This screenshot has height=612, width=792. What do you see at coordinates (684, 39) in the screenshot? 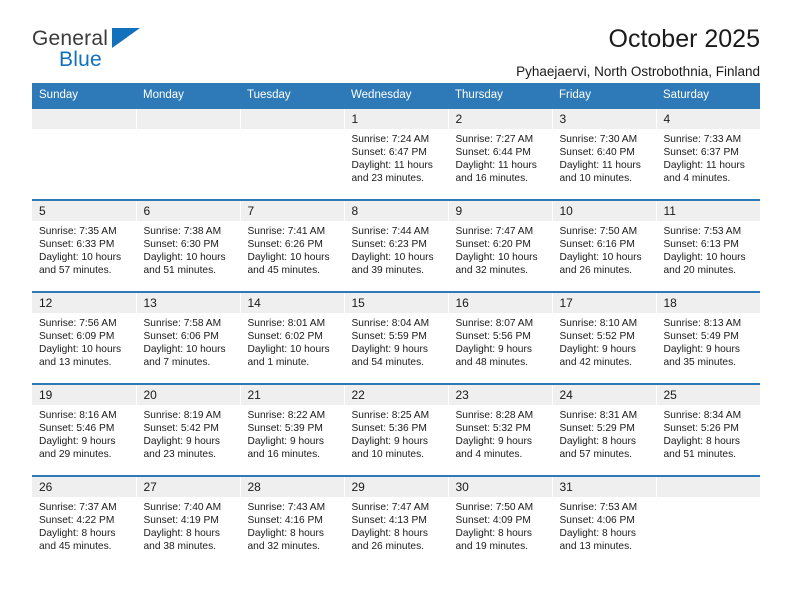
I see `page-title: October 2025` at bounding box center [684, 39].